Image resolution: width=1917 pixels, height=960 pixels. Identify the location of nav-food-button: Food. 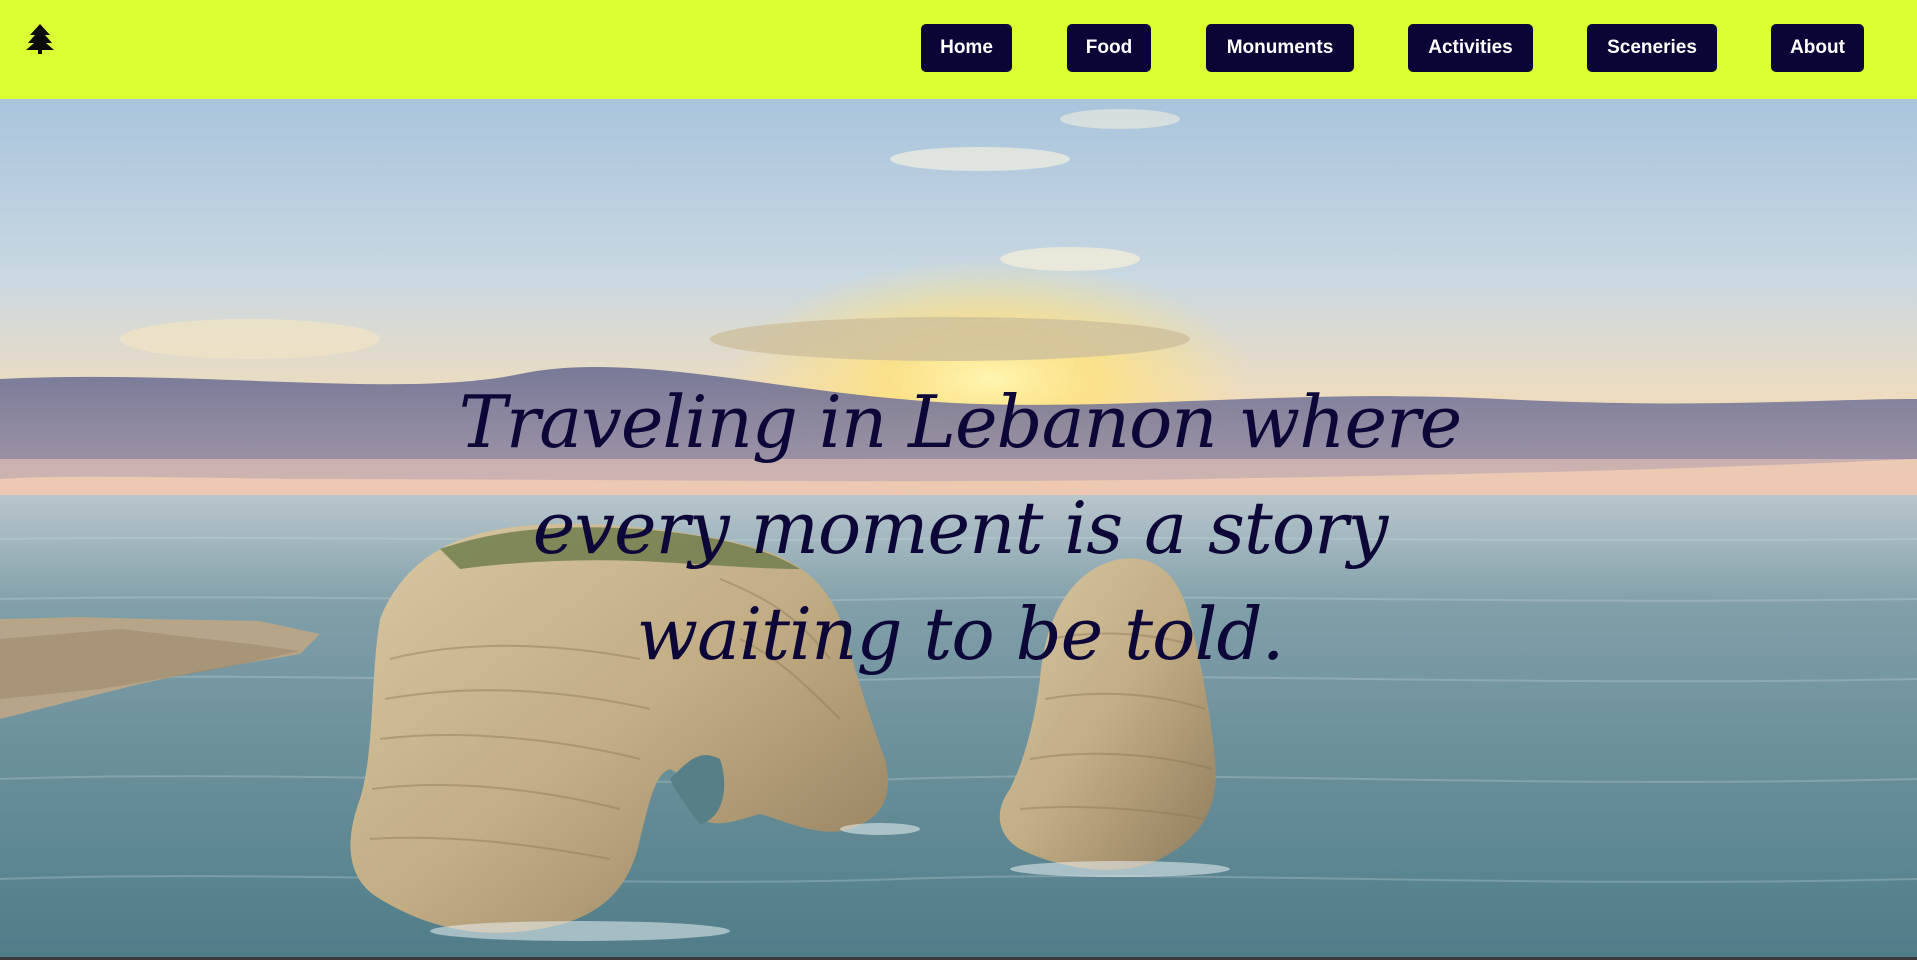
(1109, 48).